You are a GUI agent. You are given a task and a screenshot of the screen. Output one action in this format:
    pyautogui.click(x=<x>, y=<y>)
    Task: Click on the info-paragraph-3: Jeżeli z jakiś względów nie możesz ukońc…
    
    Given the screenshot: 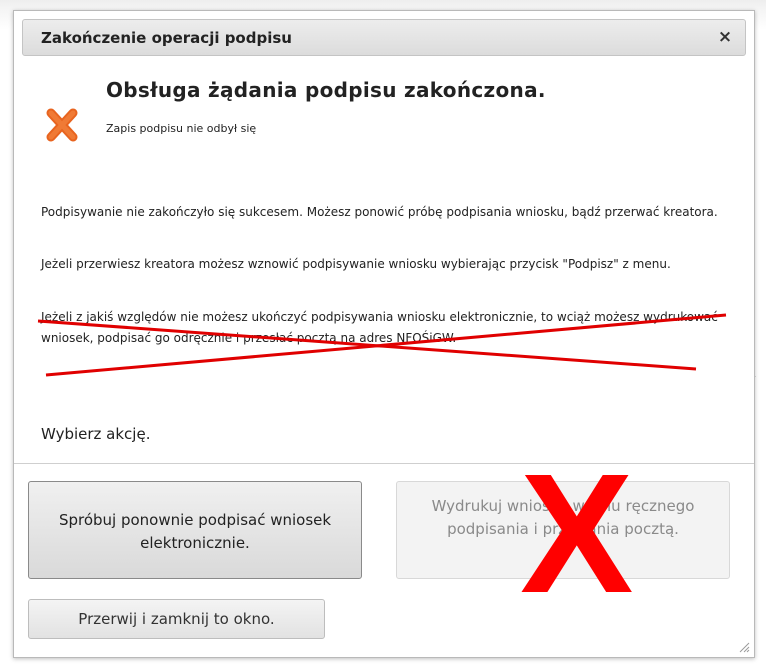 What is the action you would take?
    pyautogui.click(x=379, y=327)
    